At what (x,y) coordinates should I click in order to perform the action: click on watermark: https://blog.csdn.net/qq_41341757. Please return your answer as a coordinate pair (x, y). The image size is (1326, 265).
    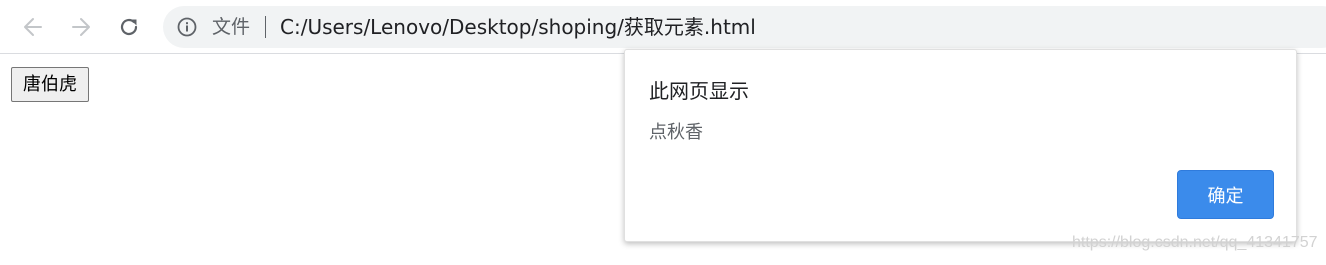
    Looking at the image, I should click on (1195, 242).